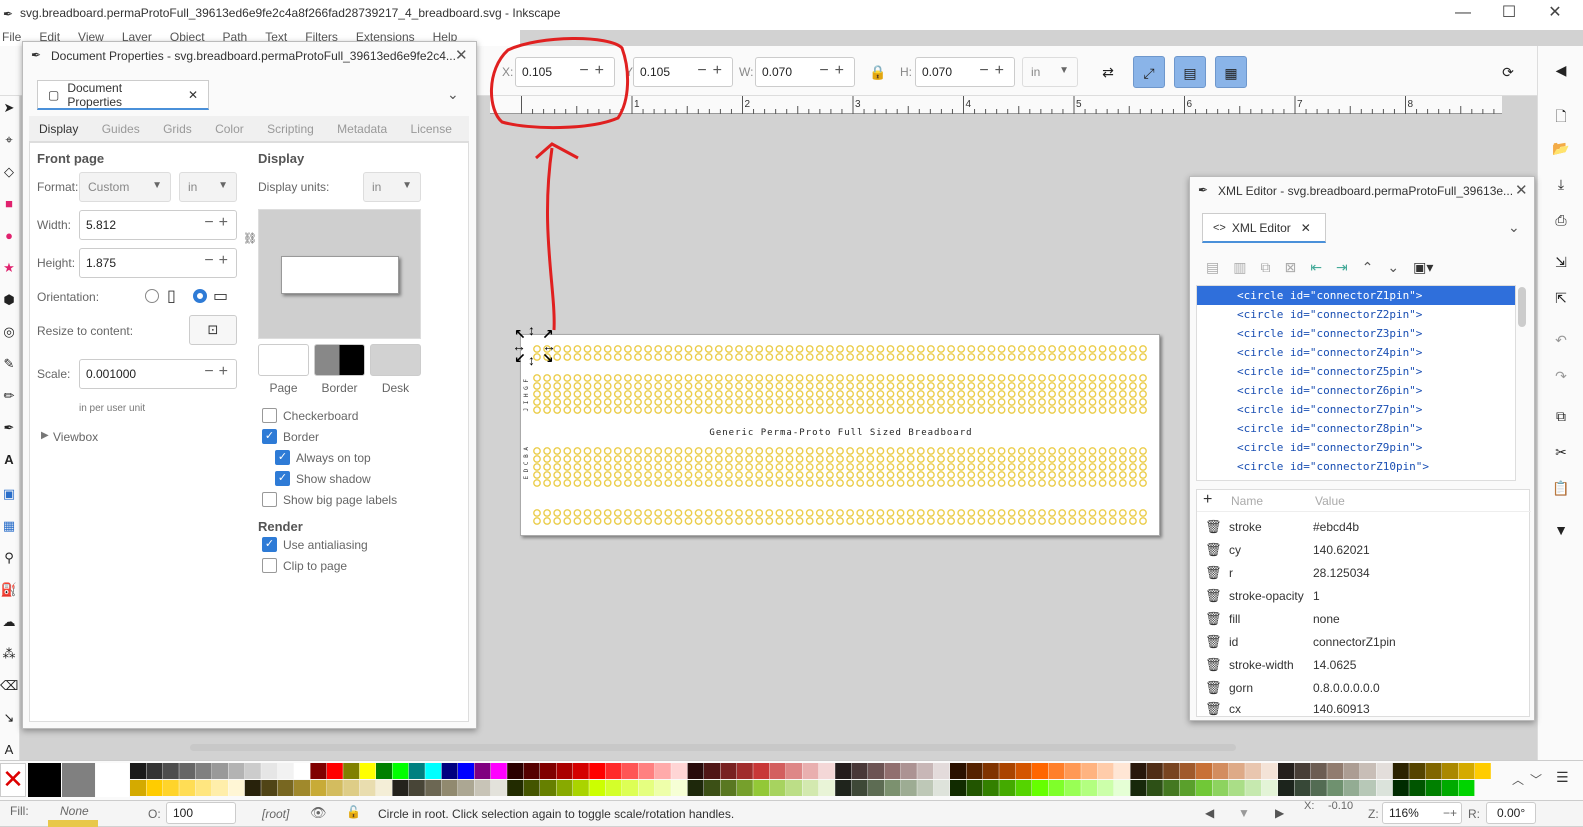  What do you see at coordinates (9, 142) in the screenshot?
I see `node-tool-icon: ⌖` at bounding box center [9, 142].